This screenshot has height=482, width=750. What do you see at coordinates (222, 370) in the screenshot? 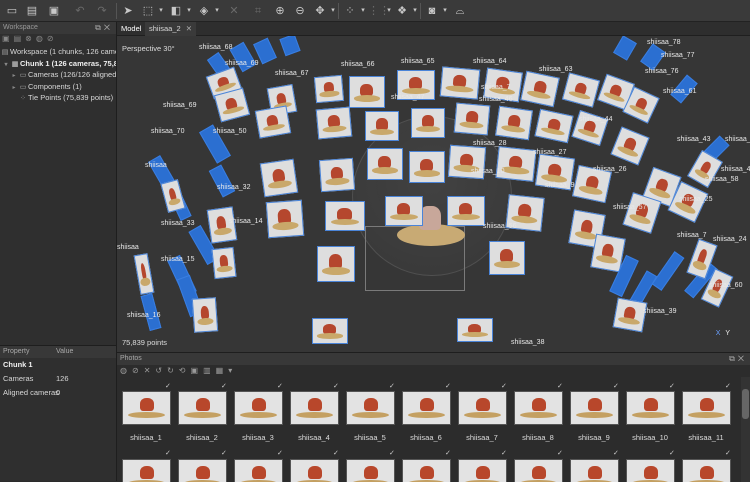
I see `view-mode-icon: ▦` at bounding box center [222, 370].